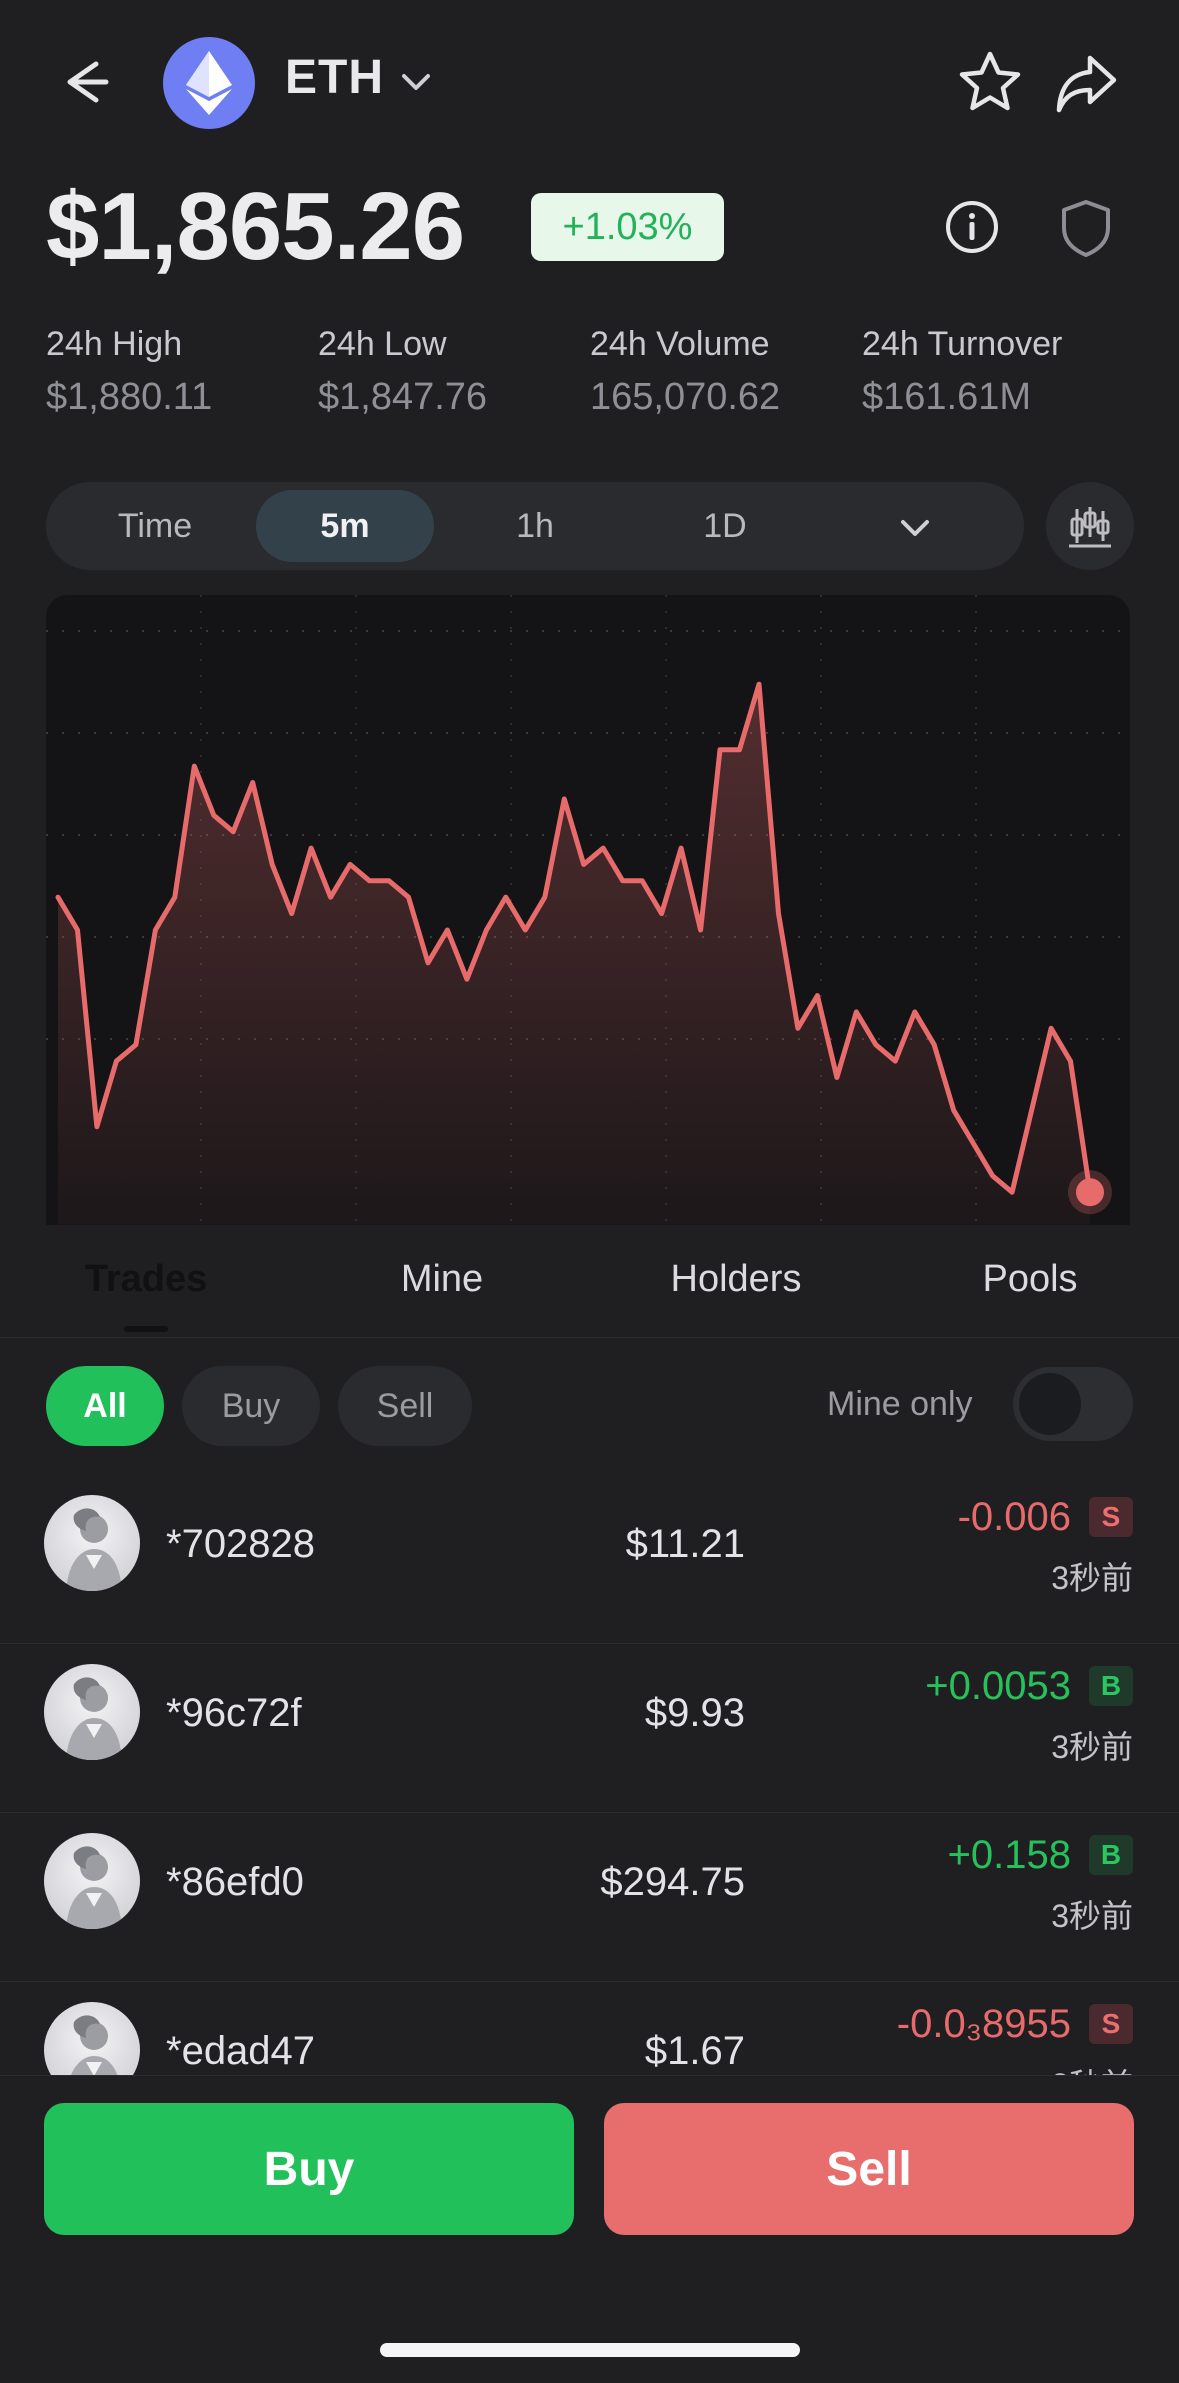  I want to click on stat-label: 24h Turnover, so click(962, 344).